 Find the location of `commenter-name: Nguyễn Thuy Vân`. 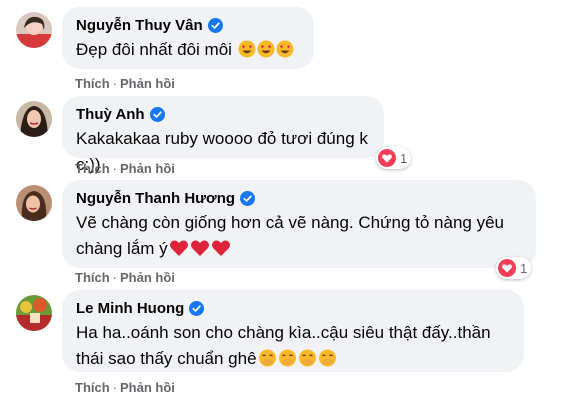

commenter-name: Nguyễn Thuy Vân is located at coordinates (139, 25).